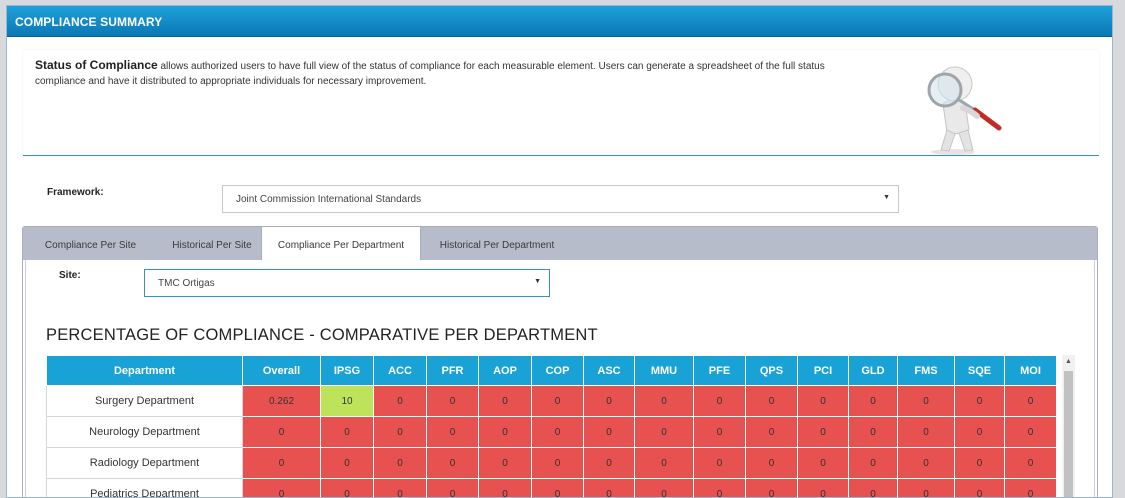  What do you see at coordinates (144, 463) in the screenshot?
I see `department-name: Radiology Department` at bounding box center [144, 463].